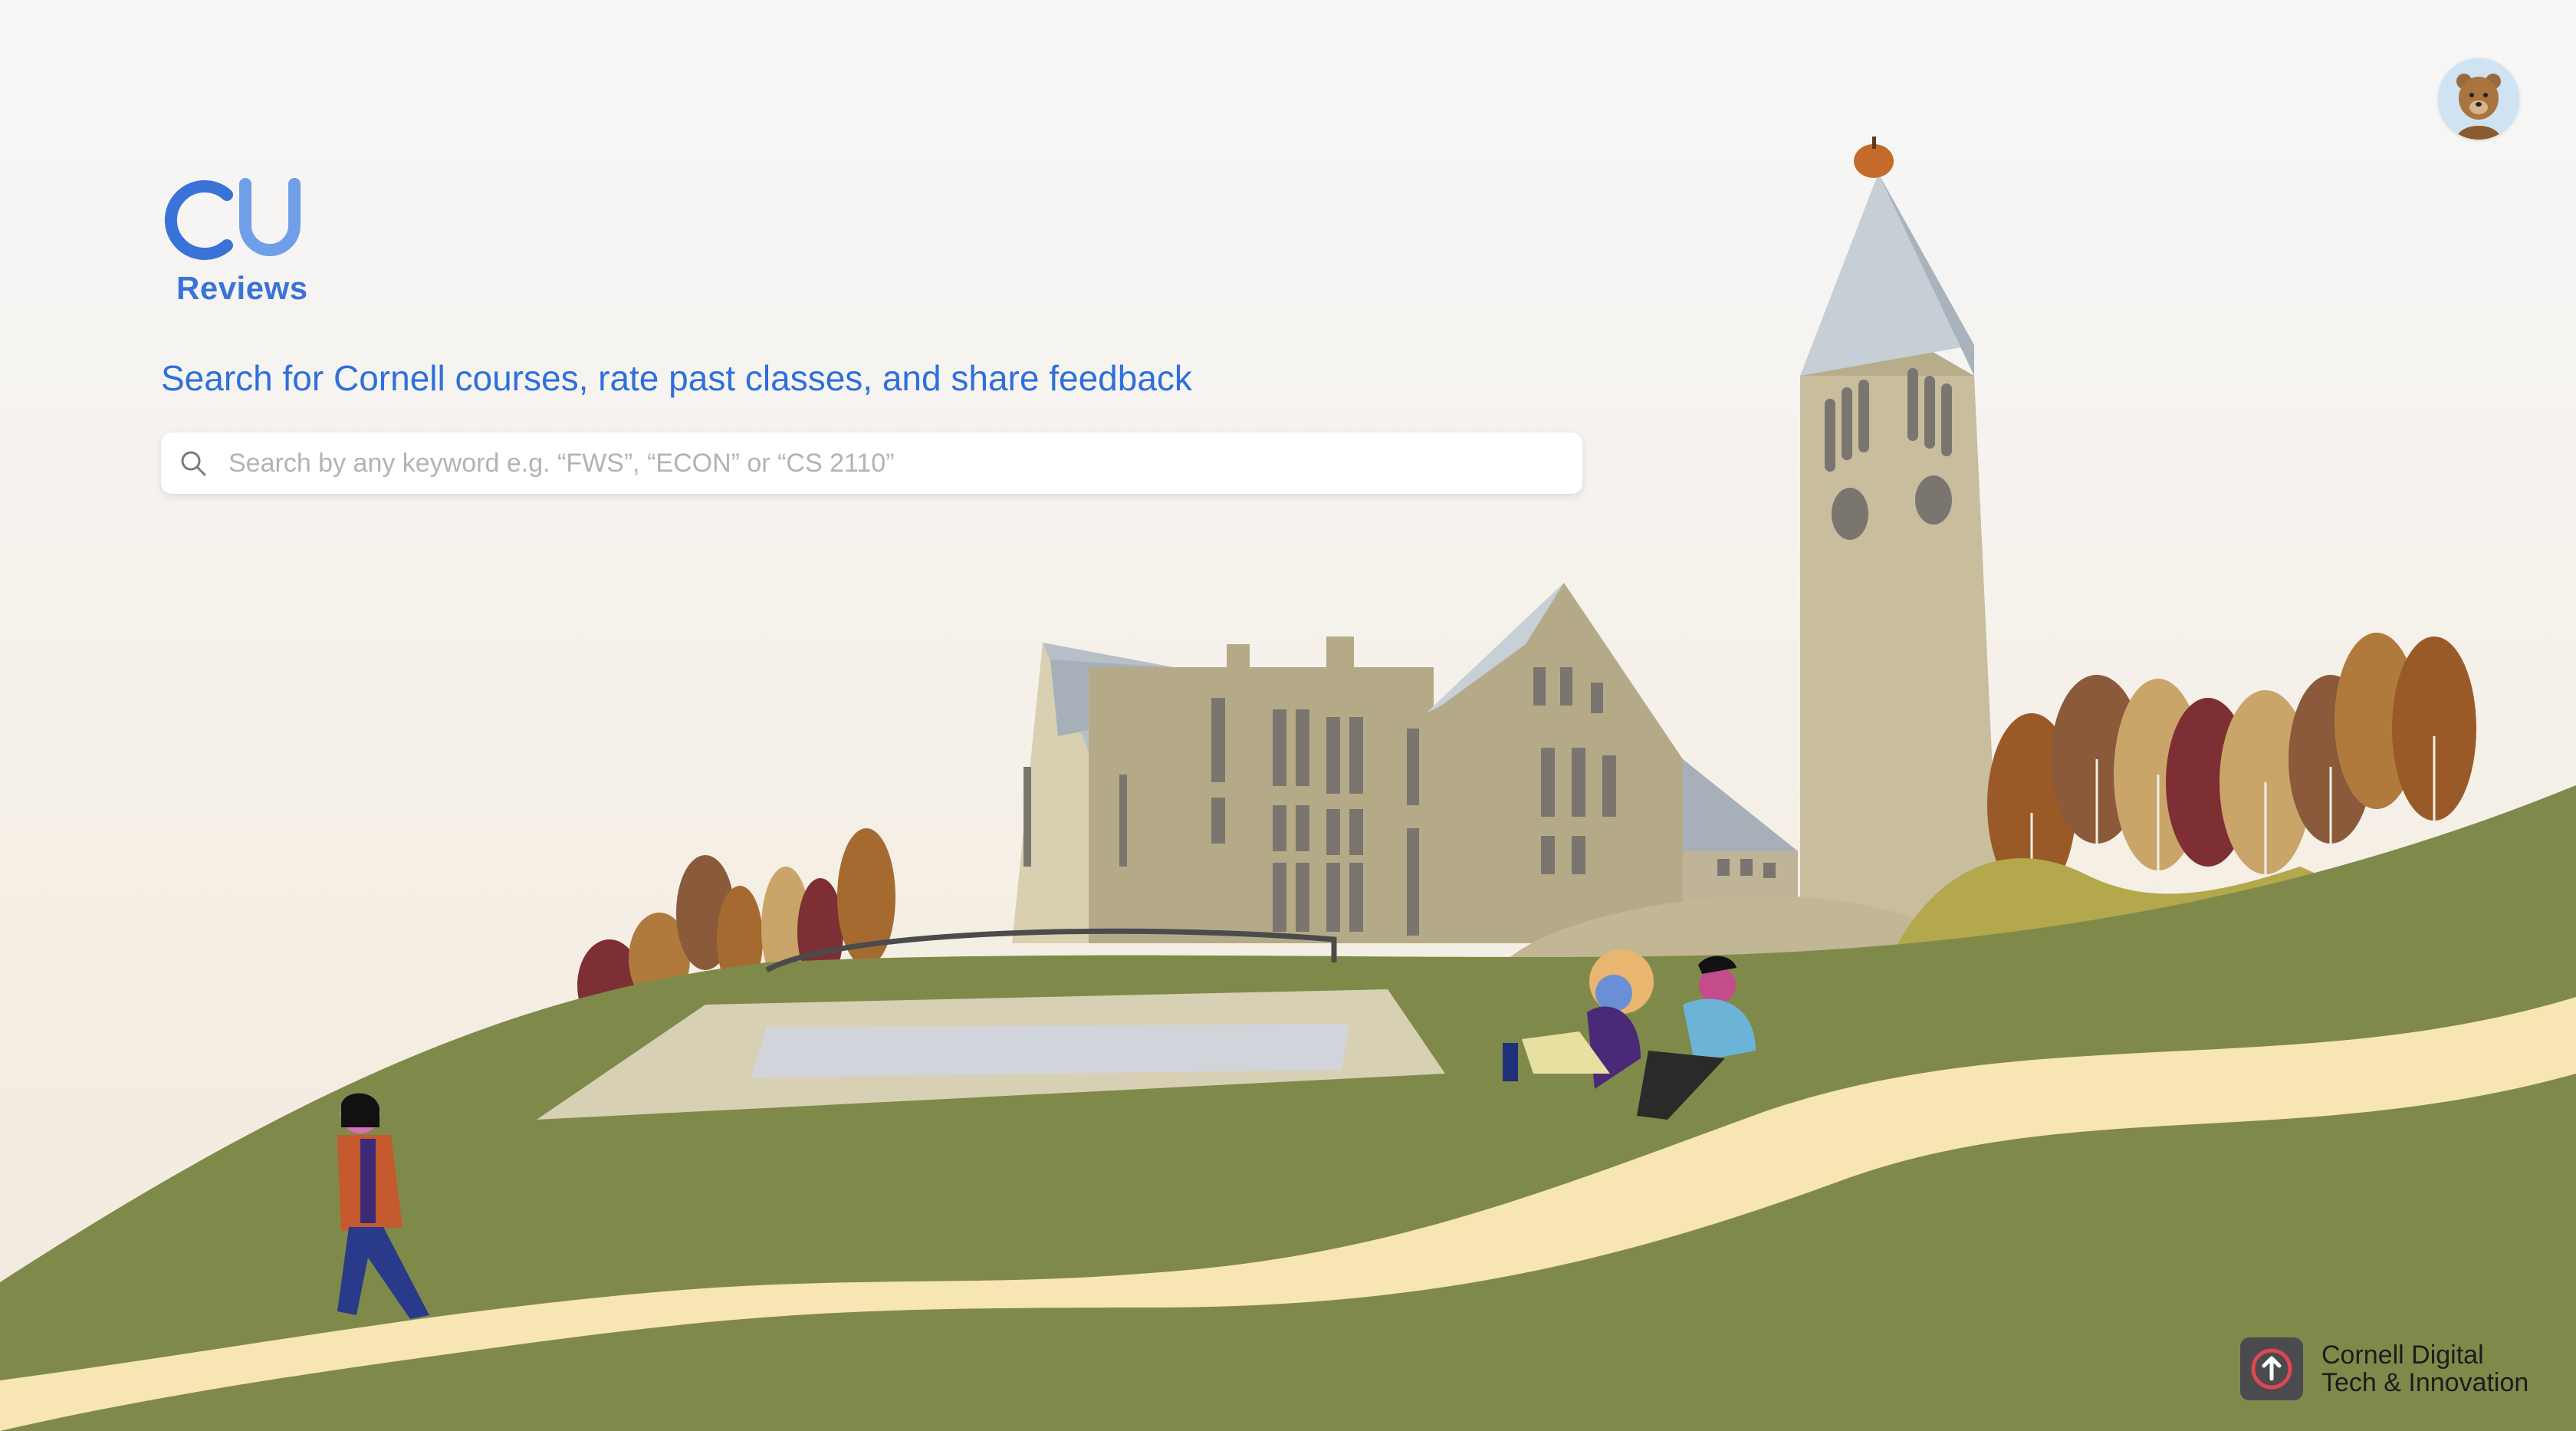 The image size is (2576, 1431). I want to click on dti-logo-icon, so click(2272, 1368).